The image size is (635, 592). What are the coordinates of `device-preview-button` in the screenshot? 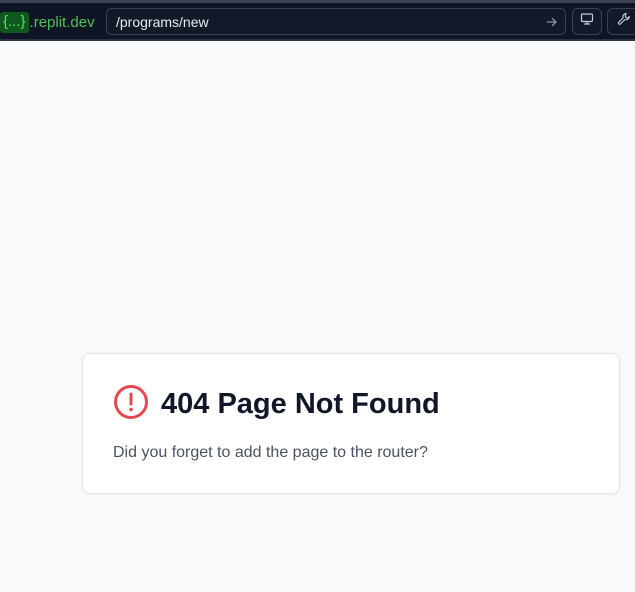 It's located at (587, 21).